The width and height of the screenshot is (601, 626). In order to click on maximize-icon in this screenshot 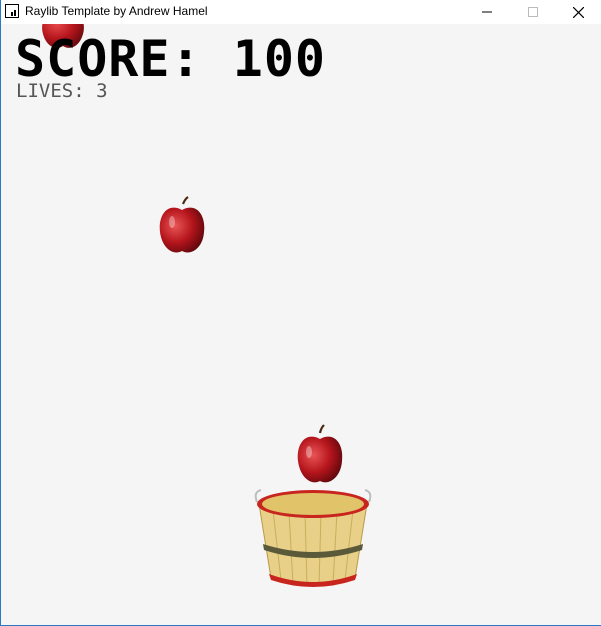, I will do `click(533, 12)`.